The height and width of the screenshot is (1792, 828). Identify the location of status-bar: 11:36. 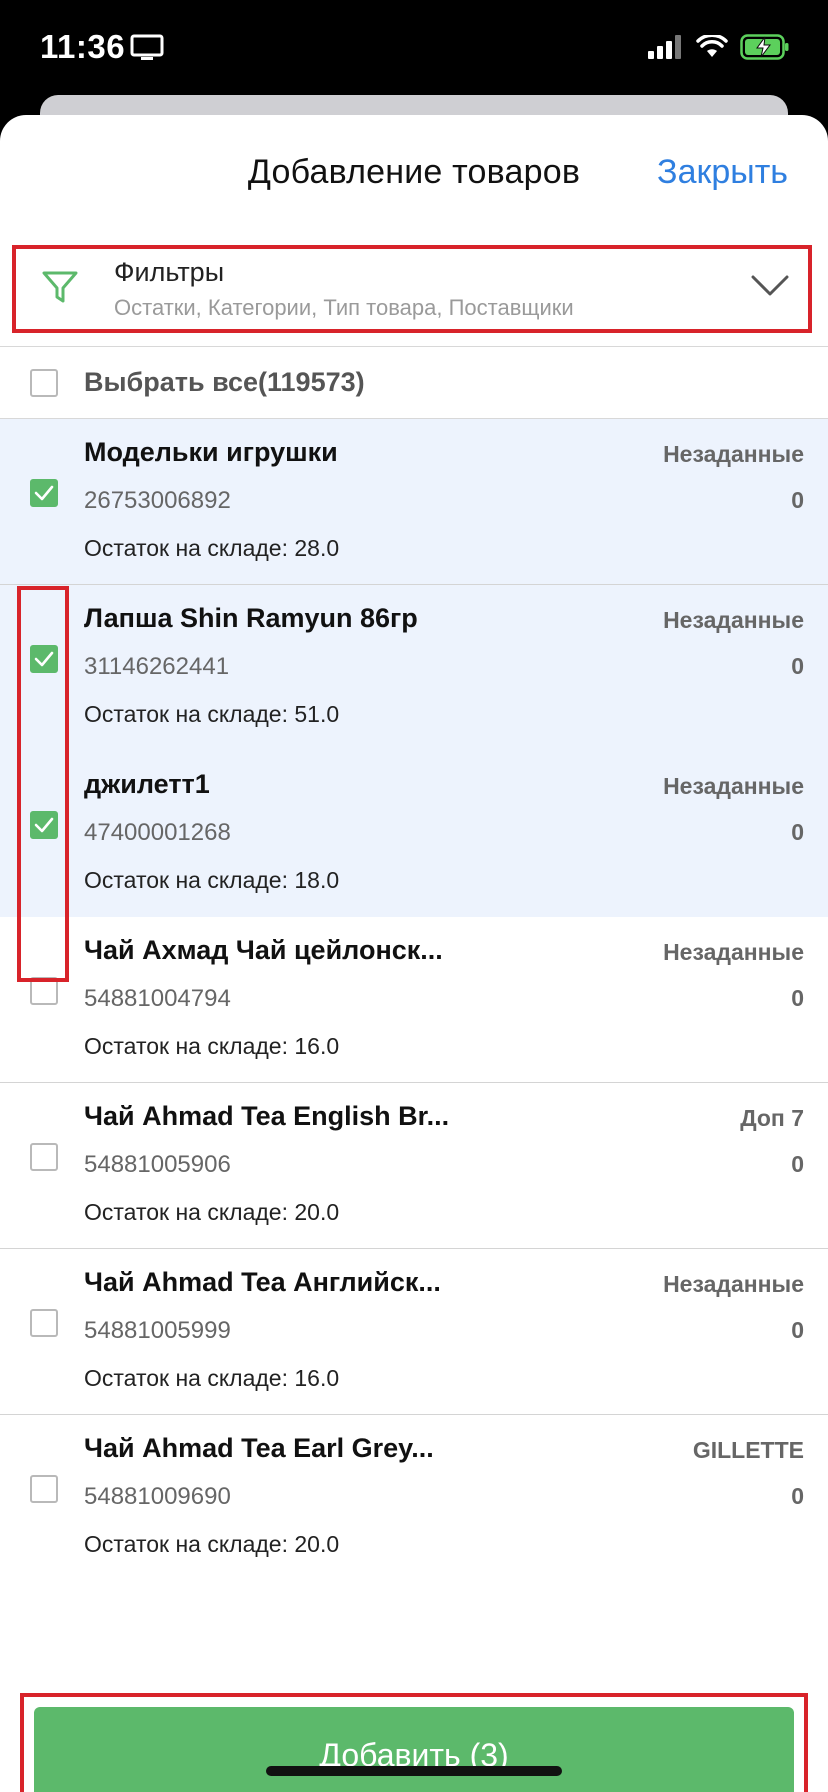
(414, 50).